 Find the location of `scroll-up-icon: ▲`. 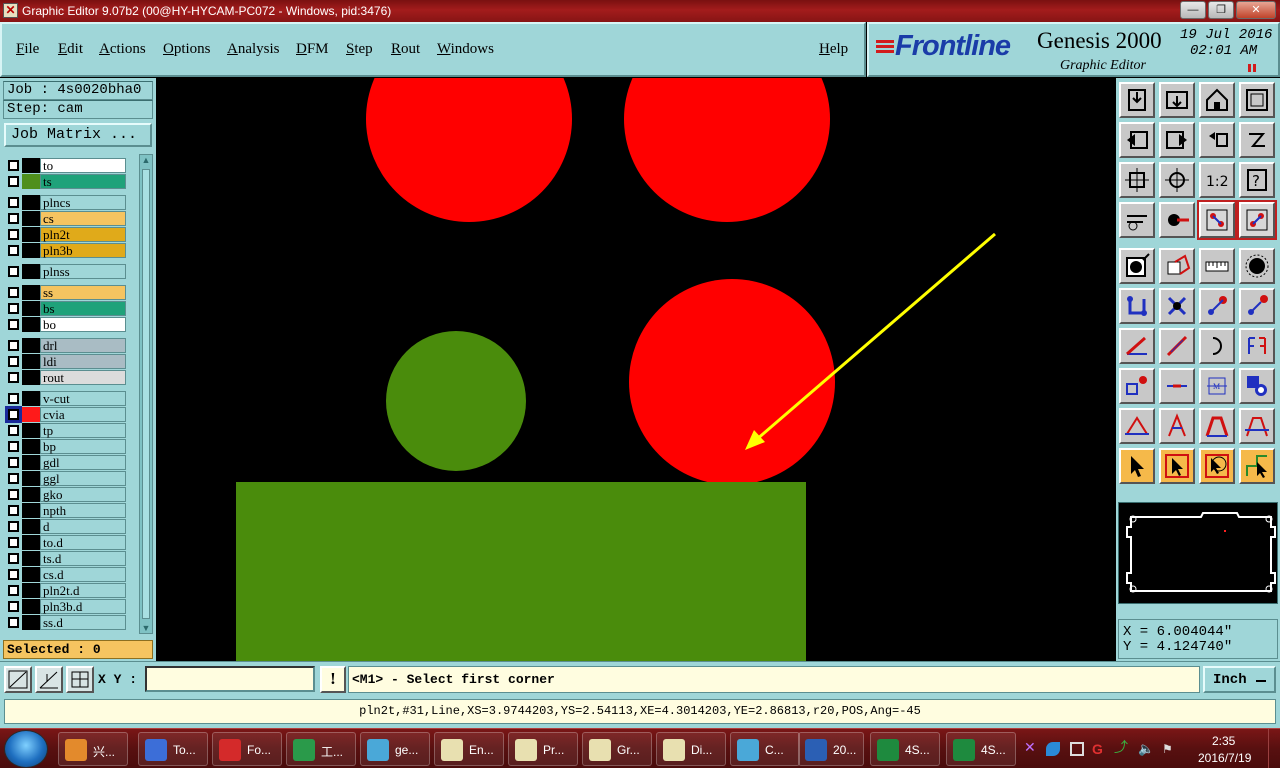

scroll-up-icon: ▲ is located at coordinates (146, 160).